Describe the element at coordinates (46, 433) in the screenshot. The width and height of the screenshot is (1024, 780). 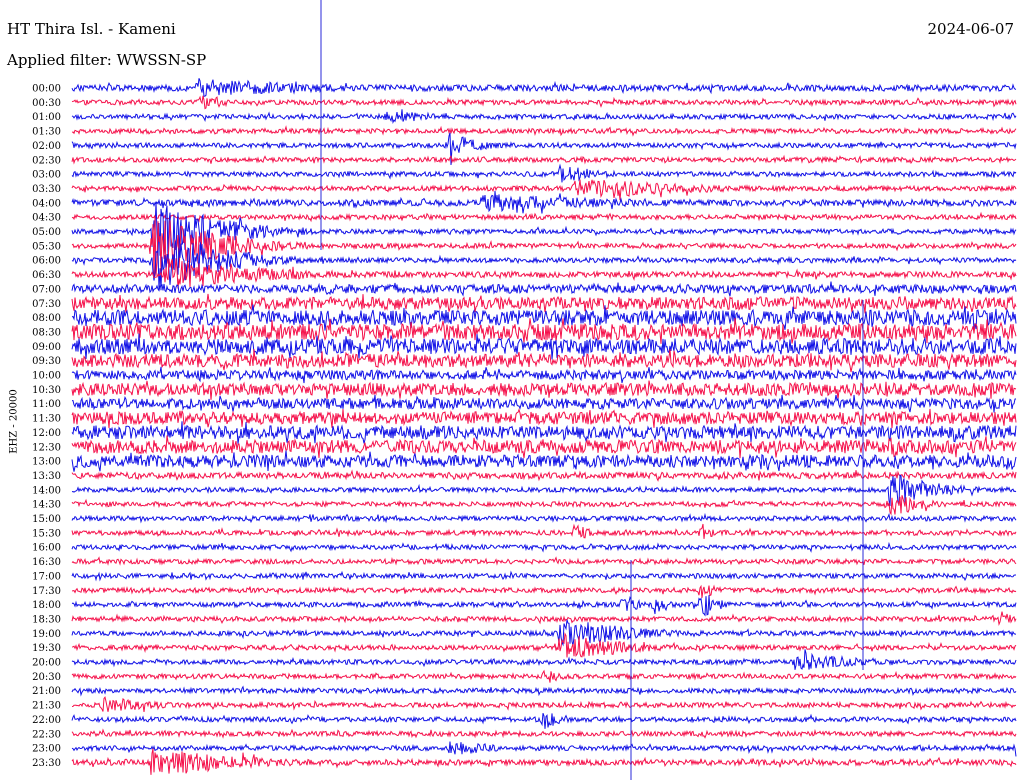
I see `row-time-label: 12:00` at that location.